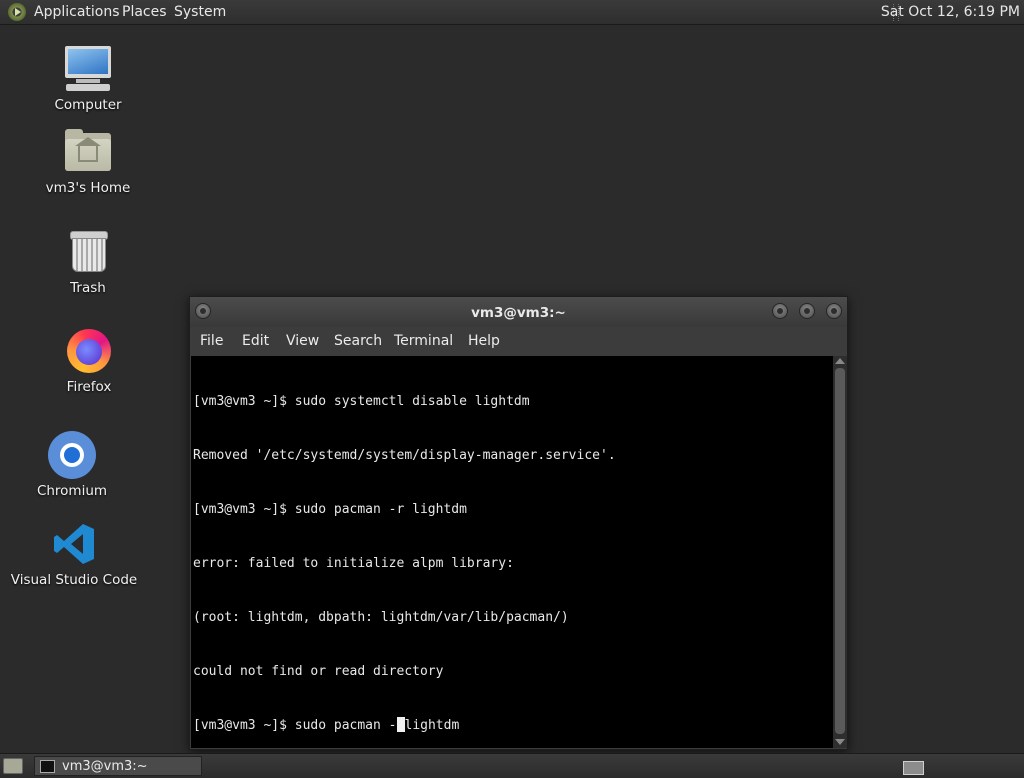  I want to click on menu-edit: Edit, so click(255, 341).